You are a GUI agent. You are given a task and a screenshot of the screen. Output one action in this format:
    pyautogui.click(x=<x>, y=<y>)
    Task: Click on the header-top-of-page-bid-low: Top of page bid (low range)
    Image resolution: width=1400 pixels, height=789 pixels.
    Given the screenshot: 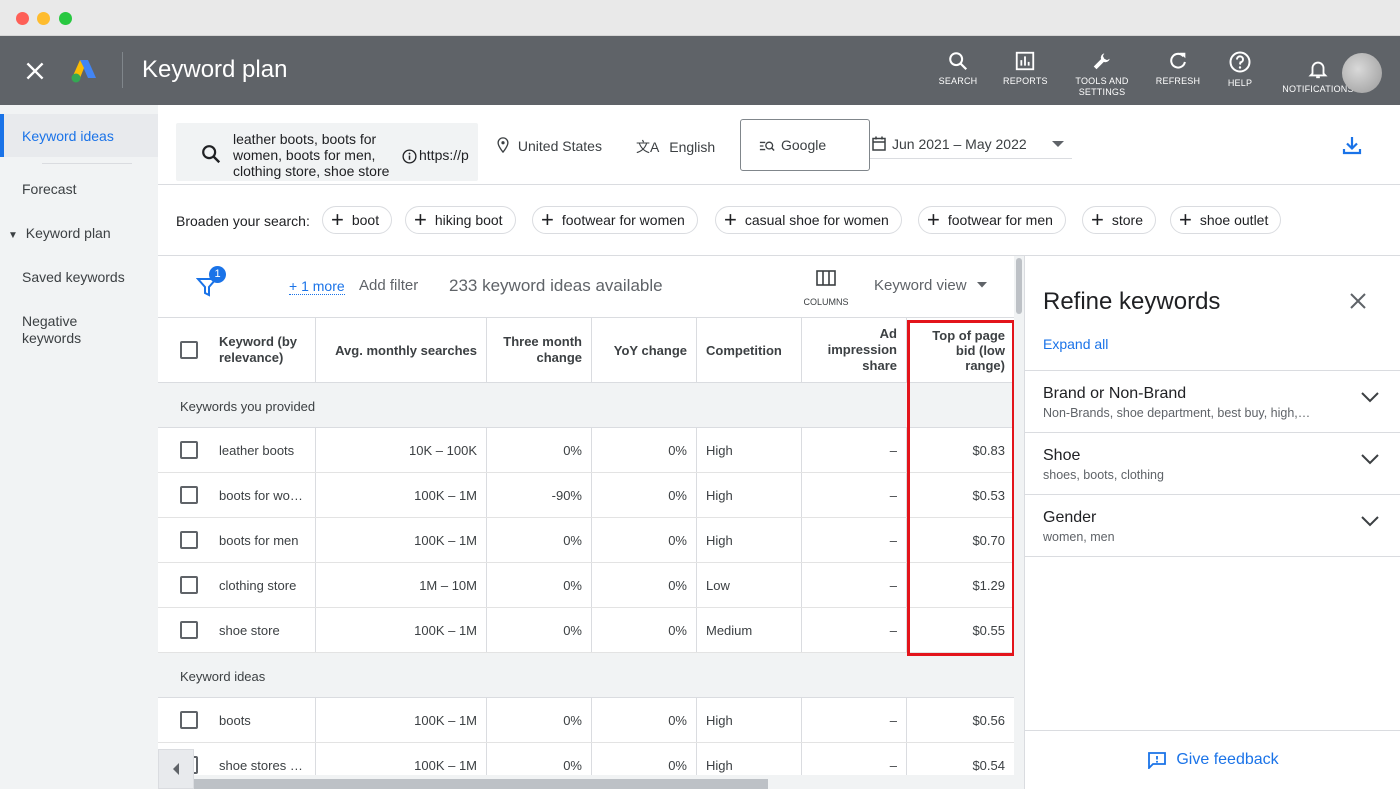 What is the action you would take?
    pyautogui.click(x=960, y=350)
    